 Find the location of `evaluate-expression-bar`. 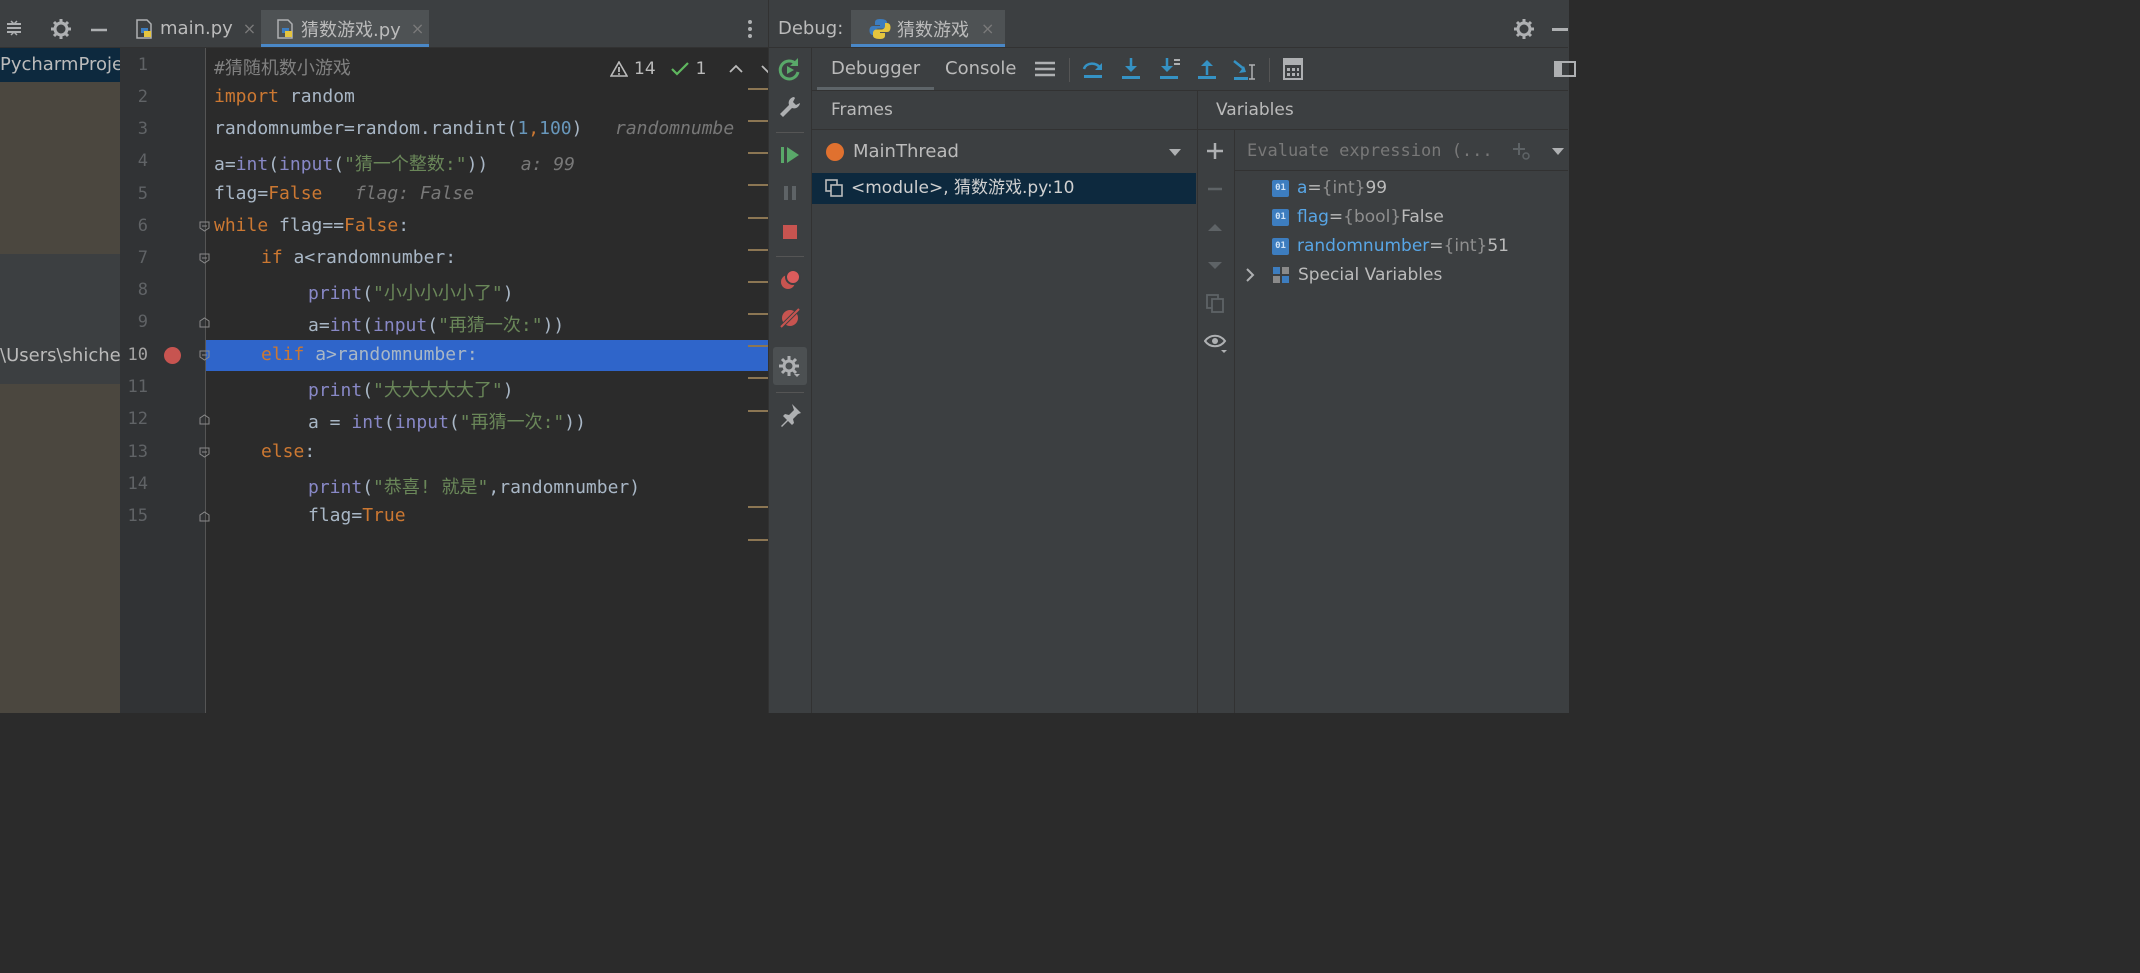

evaluate-expression-bar is located at coordinates (1401, 150).